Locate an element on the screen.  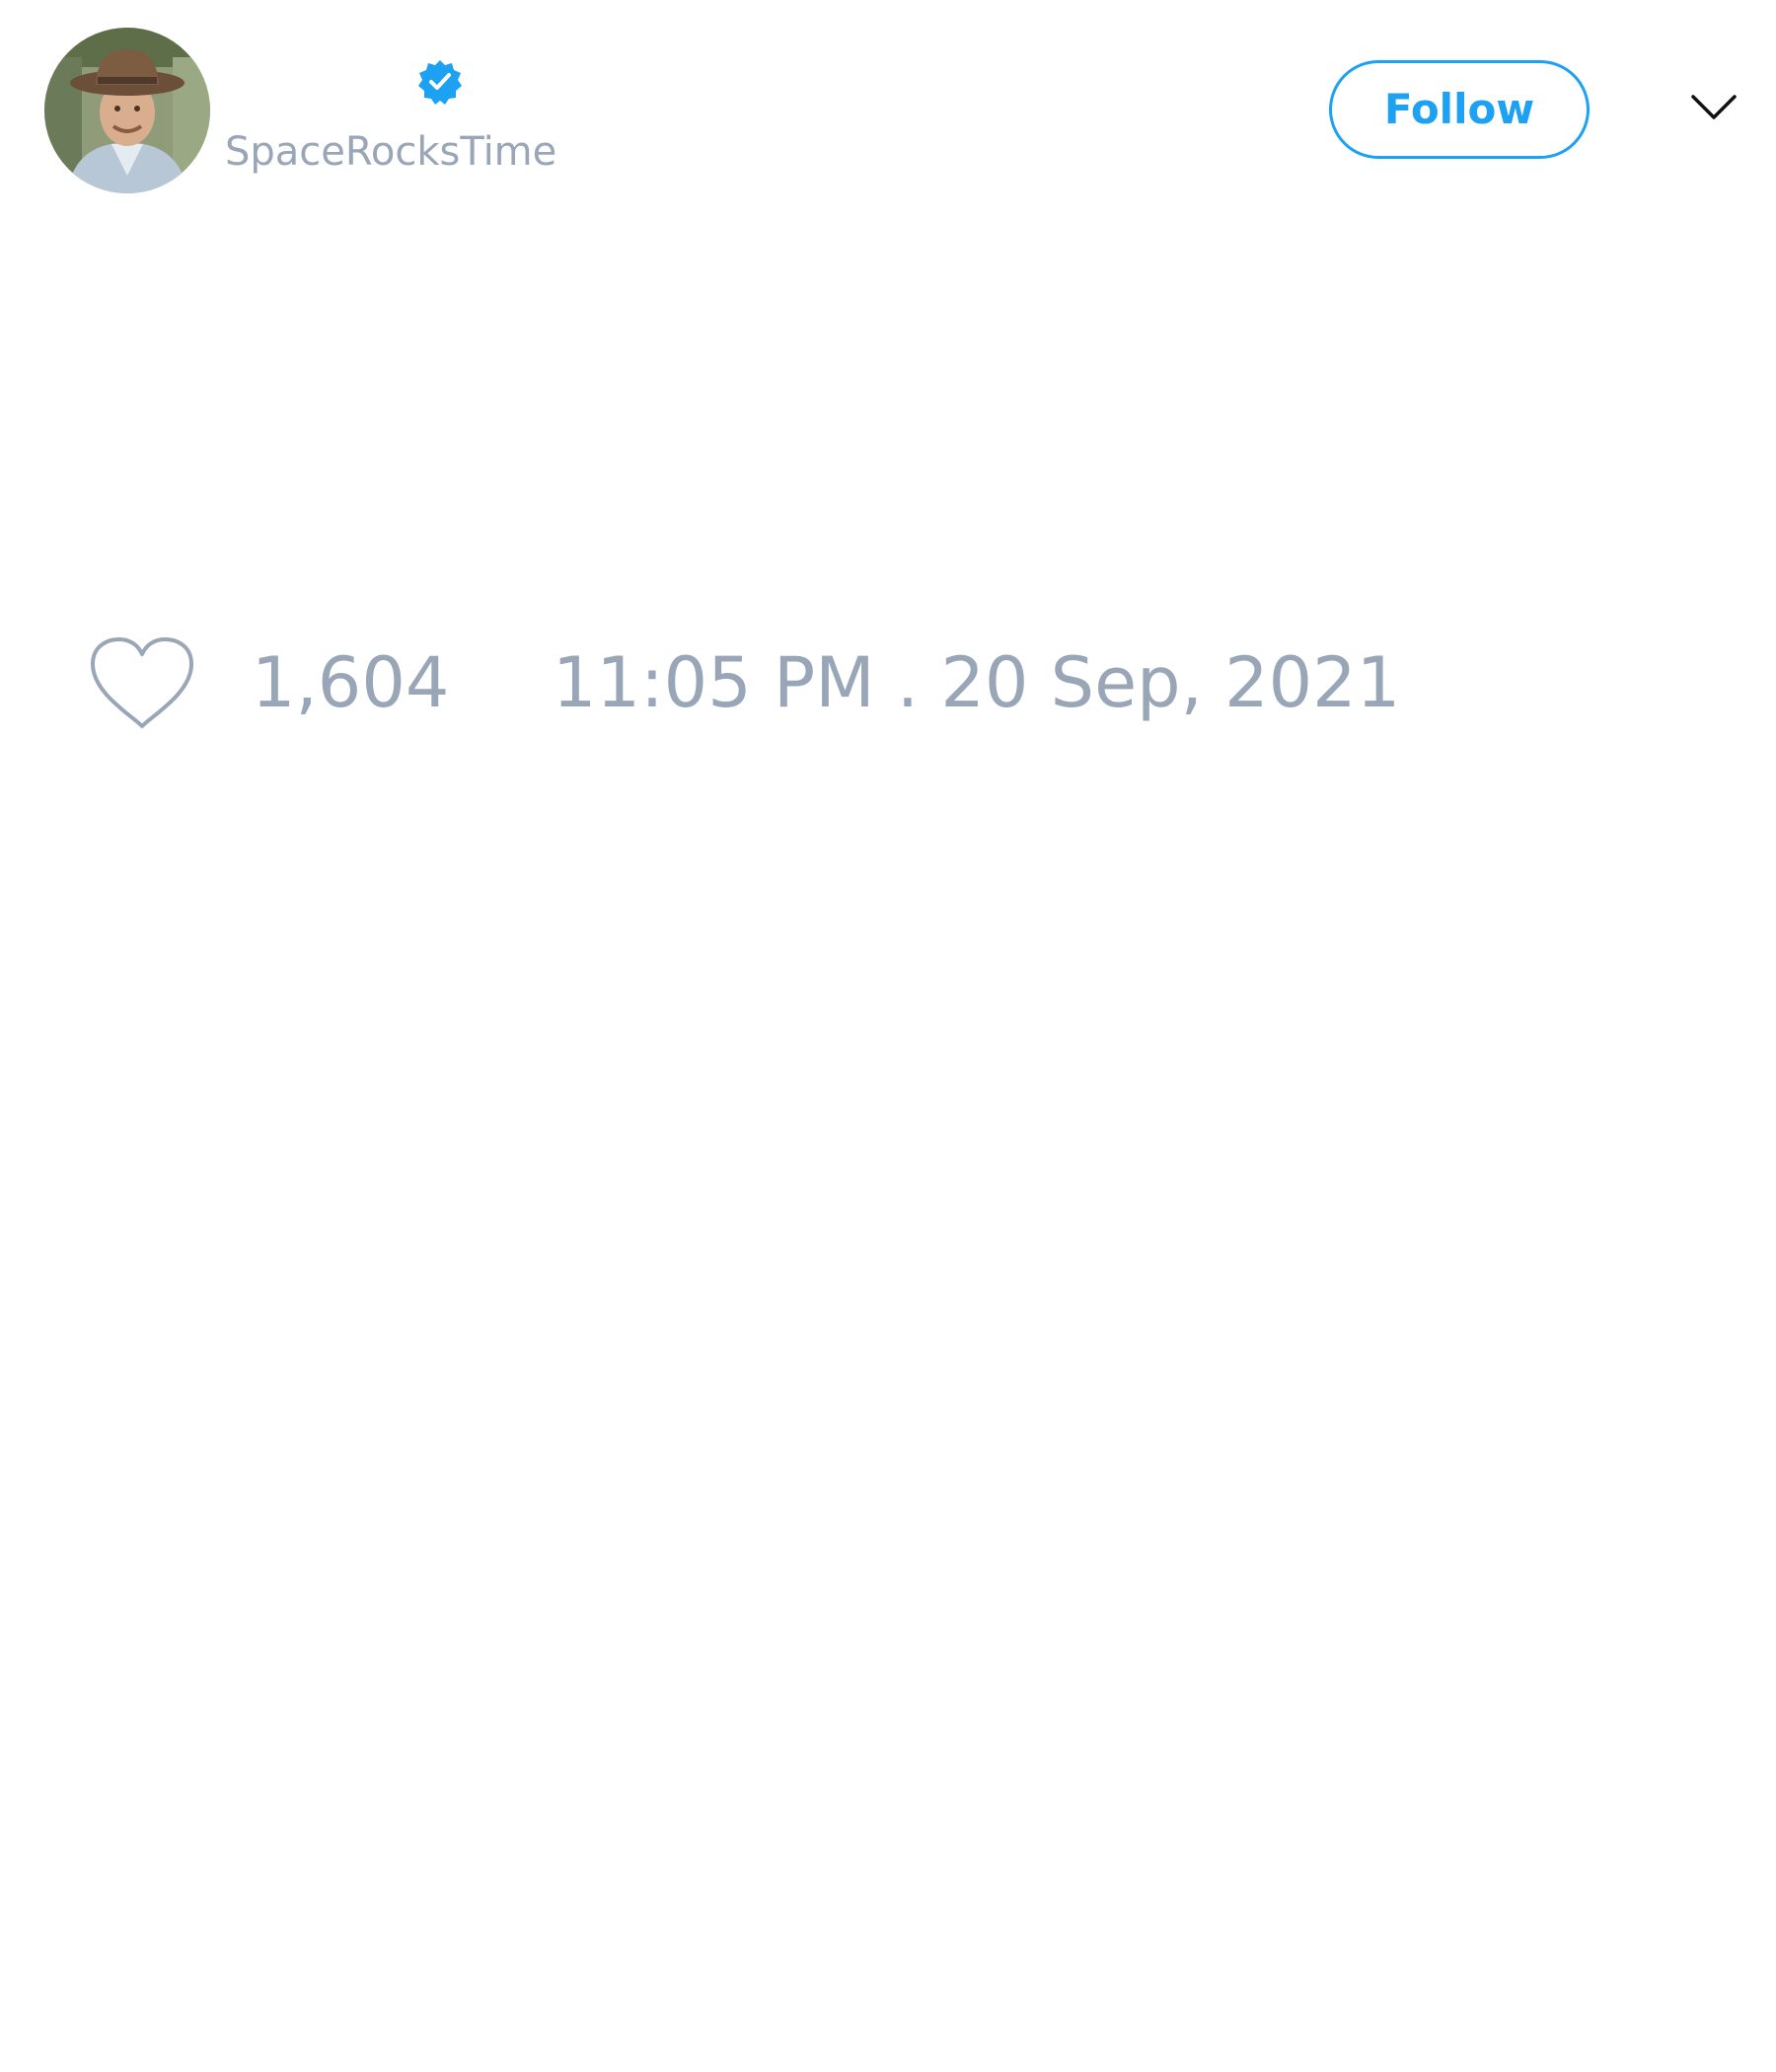
avatar is located at coordinates (127, 111).